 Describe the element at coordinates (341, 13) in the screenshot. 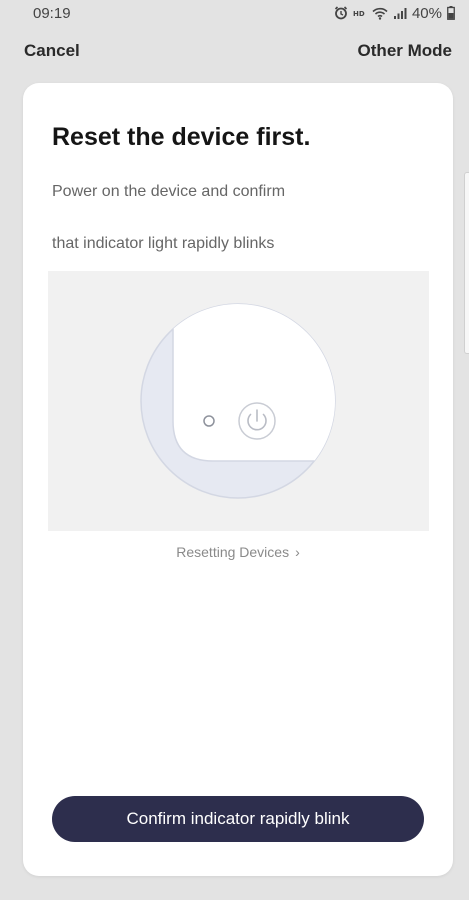

I see `alarm-icon` at that location.